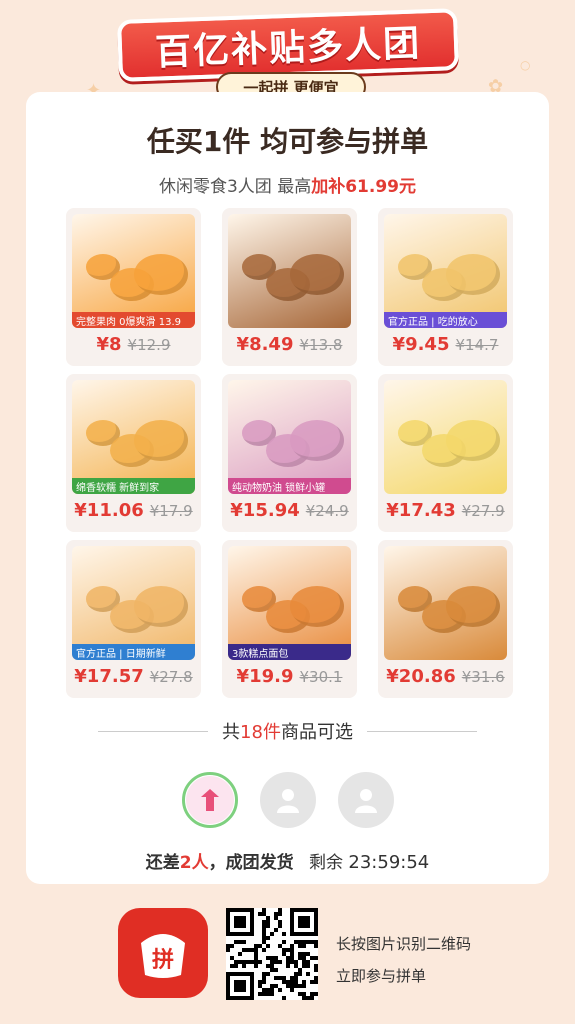 This screenshot has height=1024, width=575. I want to click on shopping-bag-icon, so click(209, 800).